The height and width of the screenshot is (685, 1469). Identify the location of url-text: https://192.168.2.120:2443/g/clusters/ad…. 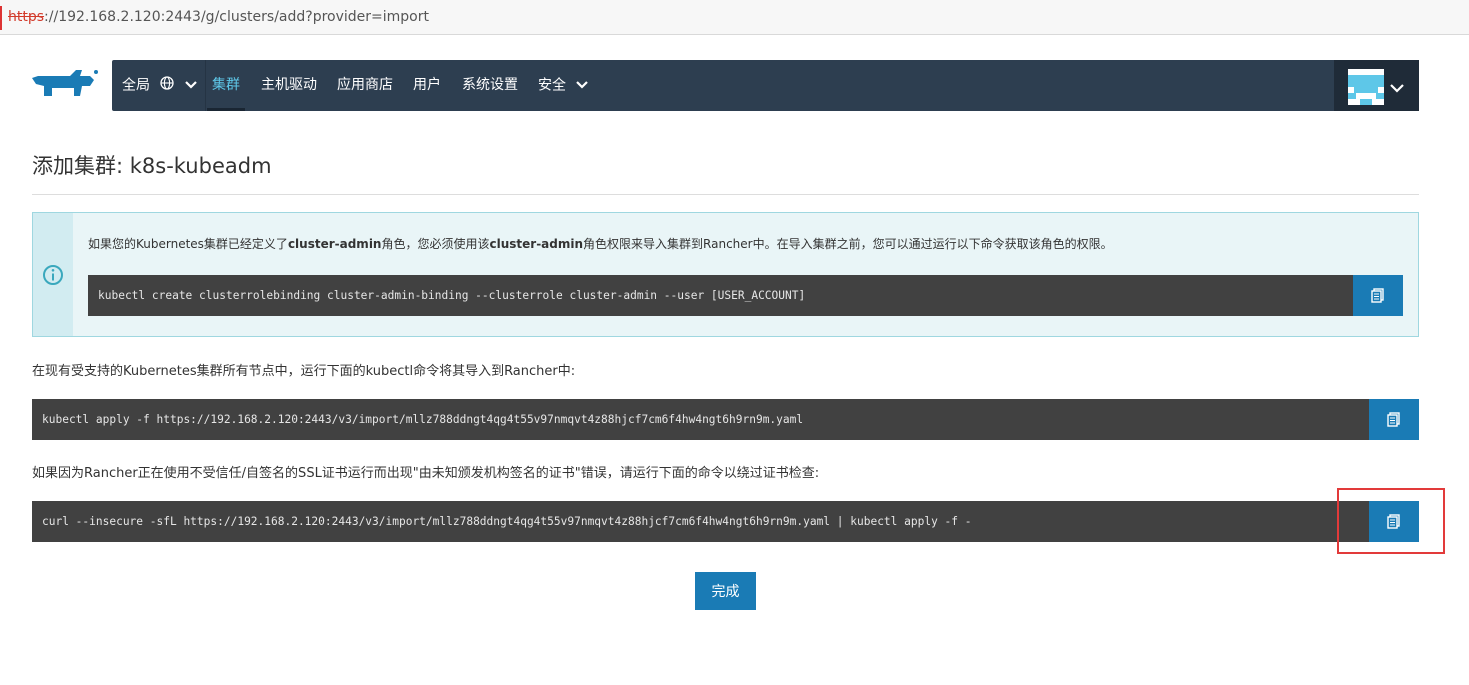
(218, 17).